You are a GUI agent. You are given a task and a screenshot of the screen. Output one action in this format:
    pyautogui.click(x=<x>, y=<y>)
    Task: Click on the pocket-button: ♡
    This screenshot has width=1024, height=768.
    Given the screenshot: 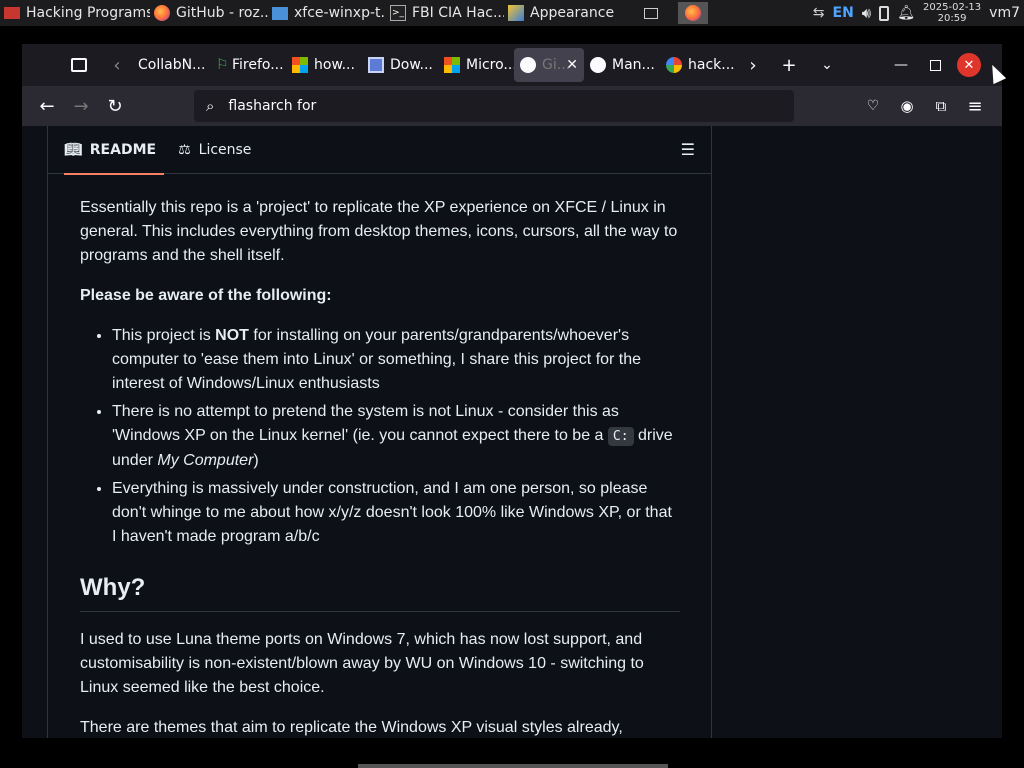 What is the action you would take?
    pyautogui.click(x=873, y=106)
    